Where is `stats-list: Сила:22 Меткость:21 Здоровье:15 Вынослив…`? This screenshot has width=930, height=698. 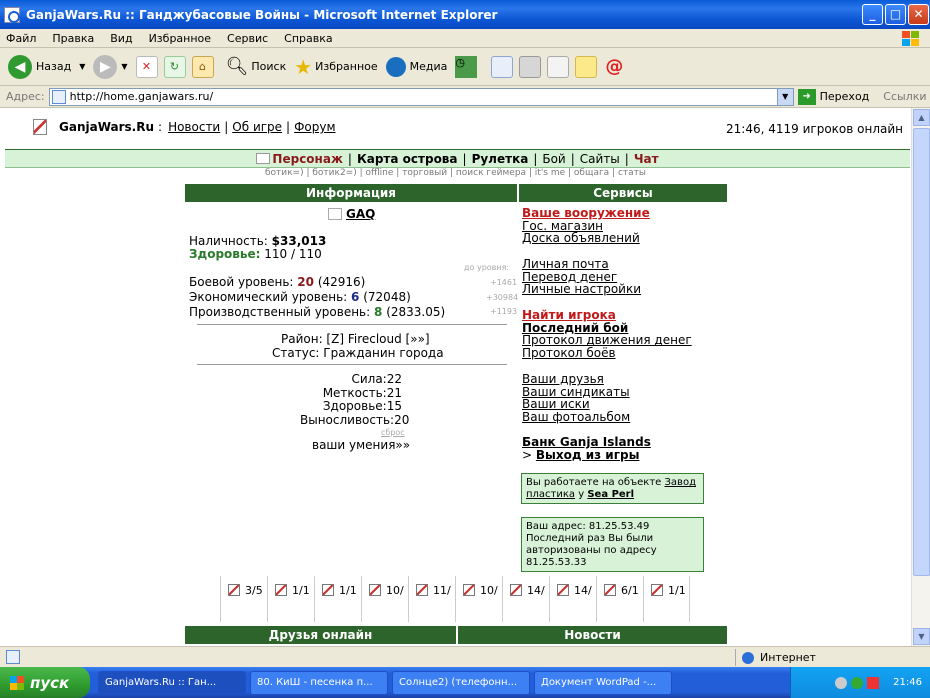
stats-list: Сила:22 Меткость:21 Здоровье:15 Вынослив… is located at coordinates (354, 400).